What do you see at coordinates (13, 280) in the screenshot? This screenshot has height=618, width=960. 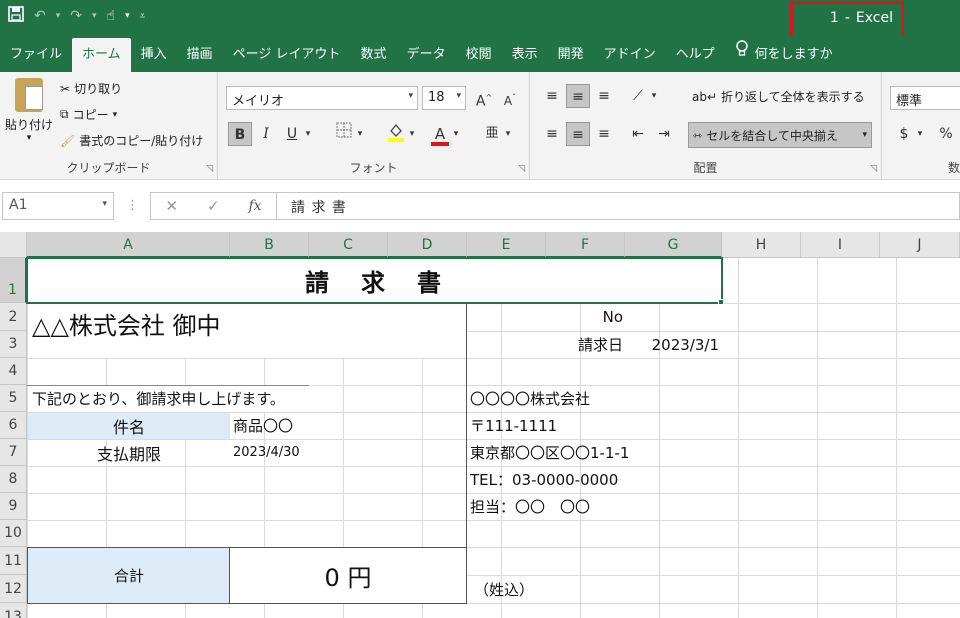 I see `row-header-1: 1` at bounding box center [13, 280].